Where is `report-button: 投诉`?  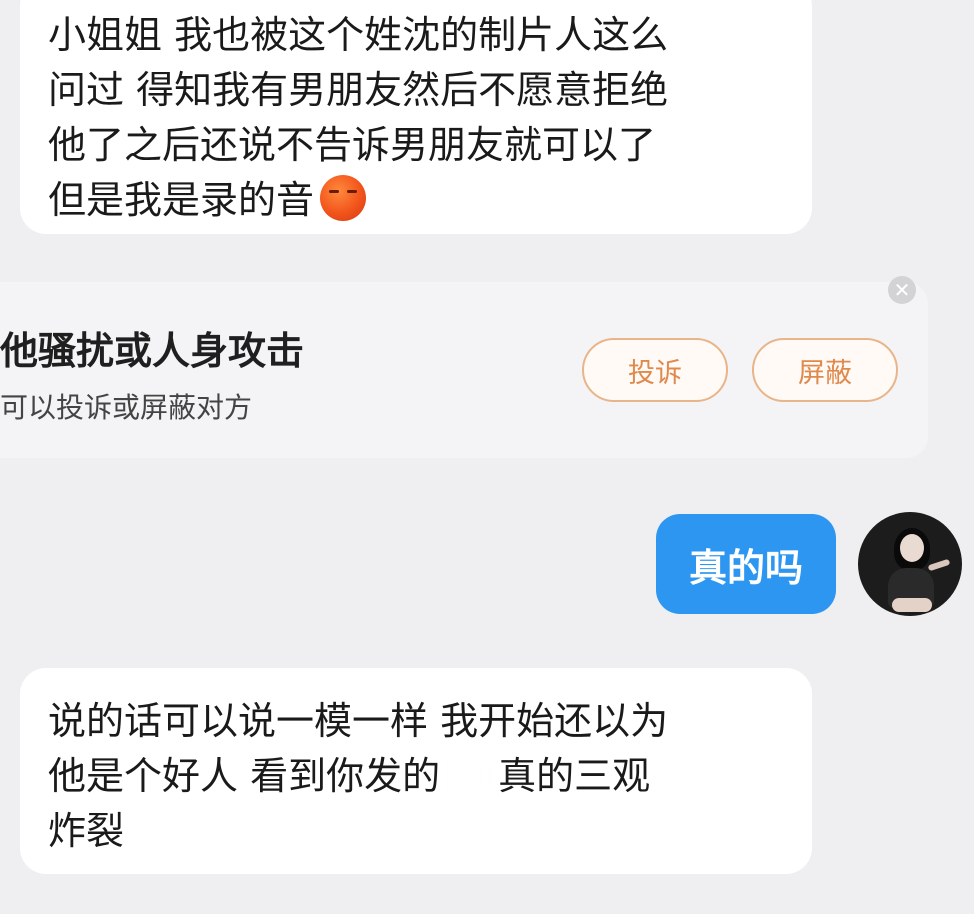
report-button: 投诉 is located at coordinates (655, 370).